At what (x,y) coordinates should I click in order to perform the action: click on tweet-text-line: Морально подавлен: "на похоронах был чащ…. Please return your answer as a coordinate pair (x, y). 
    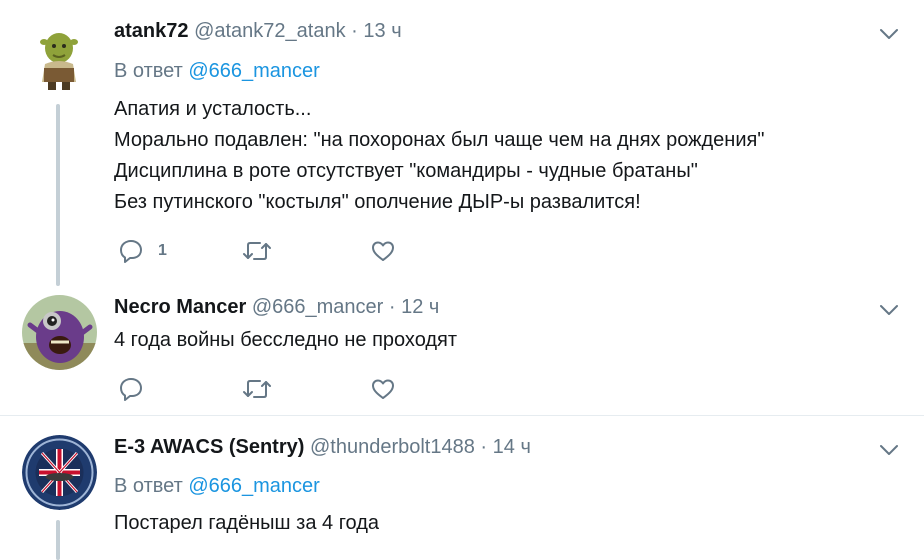
    Looking at the image, I should click on (439, 140).